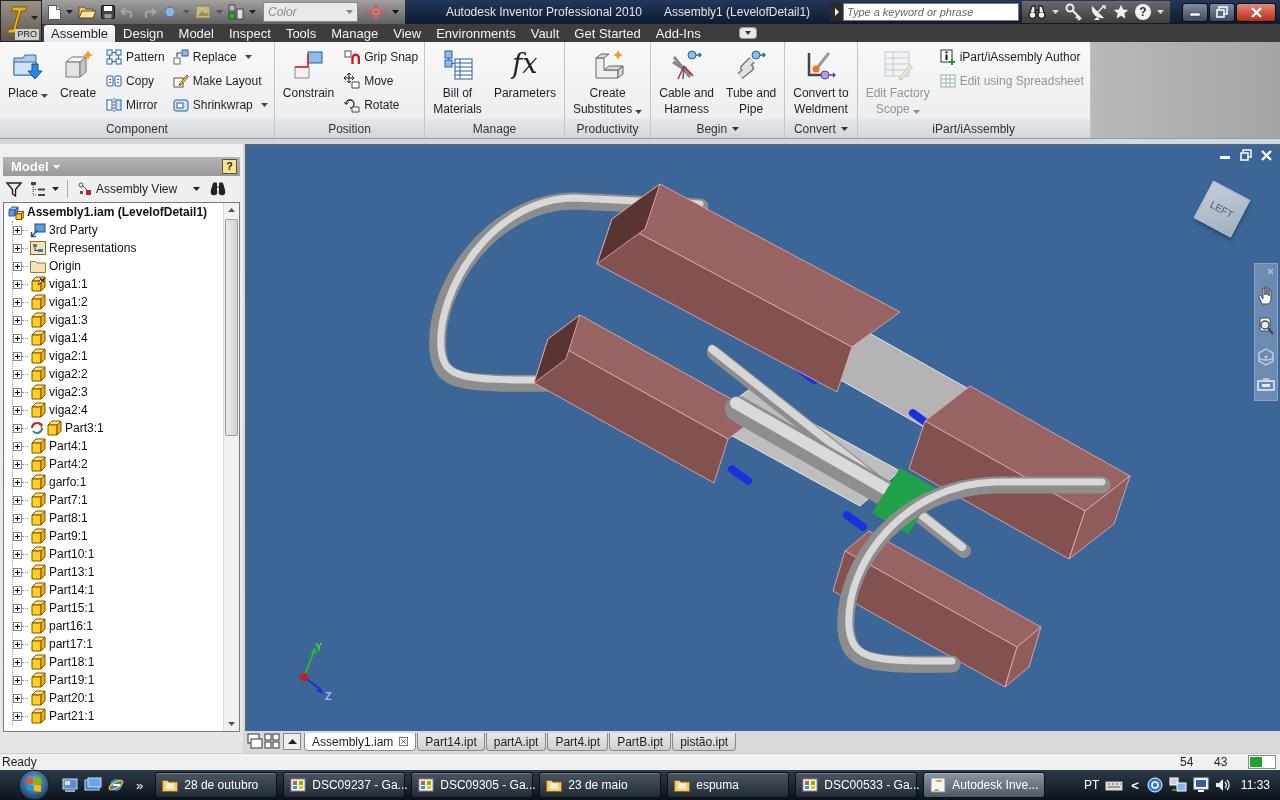 Image resolution: width=1280 pixels, height=800 pixels. I want to click on tree-item: garfo:1, so click(68, 482).